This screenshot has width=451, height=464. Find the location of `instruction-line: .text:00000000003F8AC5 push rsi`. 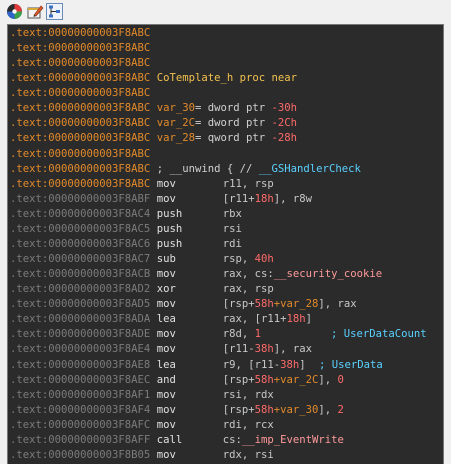

instruction-line: .text:00000000003F8AC5 push rsi is located at coordinates (126, 229).